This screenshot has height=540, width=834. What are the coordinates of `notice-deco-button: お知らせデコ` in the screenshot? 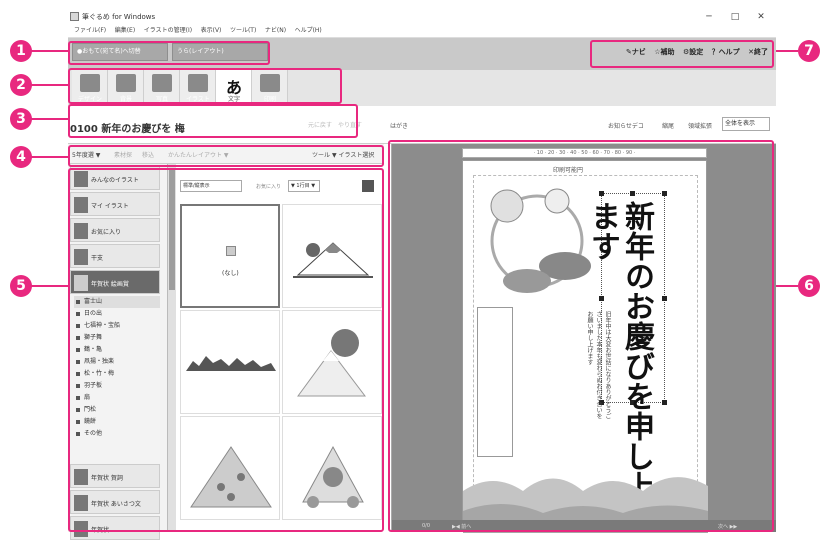 It's located at (626, 125).